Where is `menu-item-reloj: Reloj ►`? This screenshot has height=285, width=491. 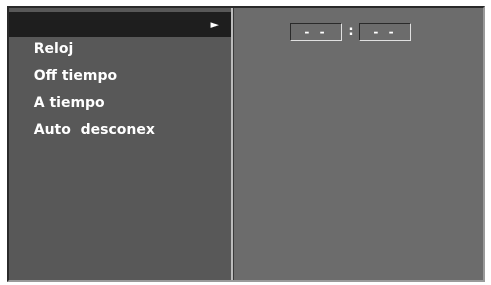
menu-item-reloj: Reloj ► is located at coordinates (120, 34).